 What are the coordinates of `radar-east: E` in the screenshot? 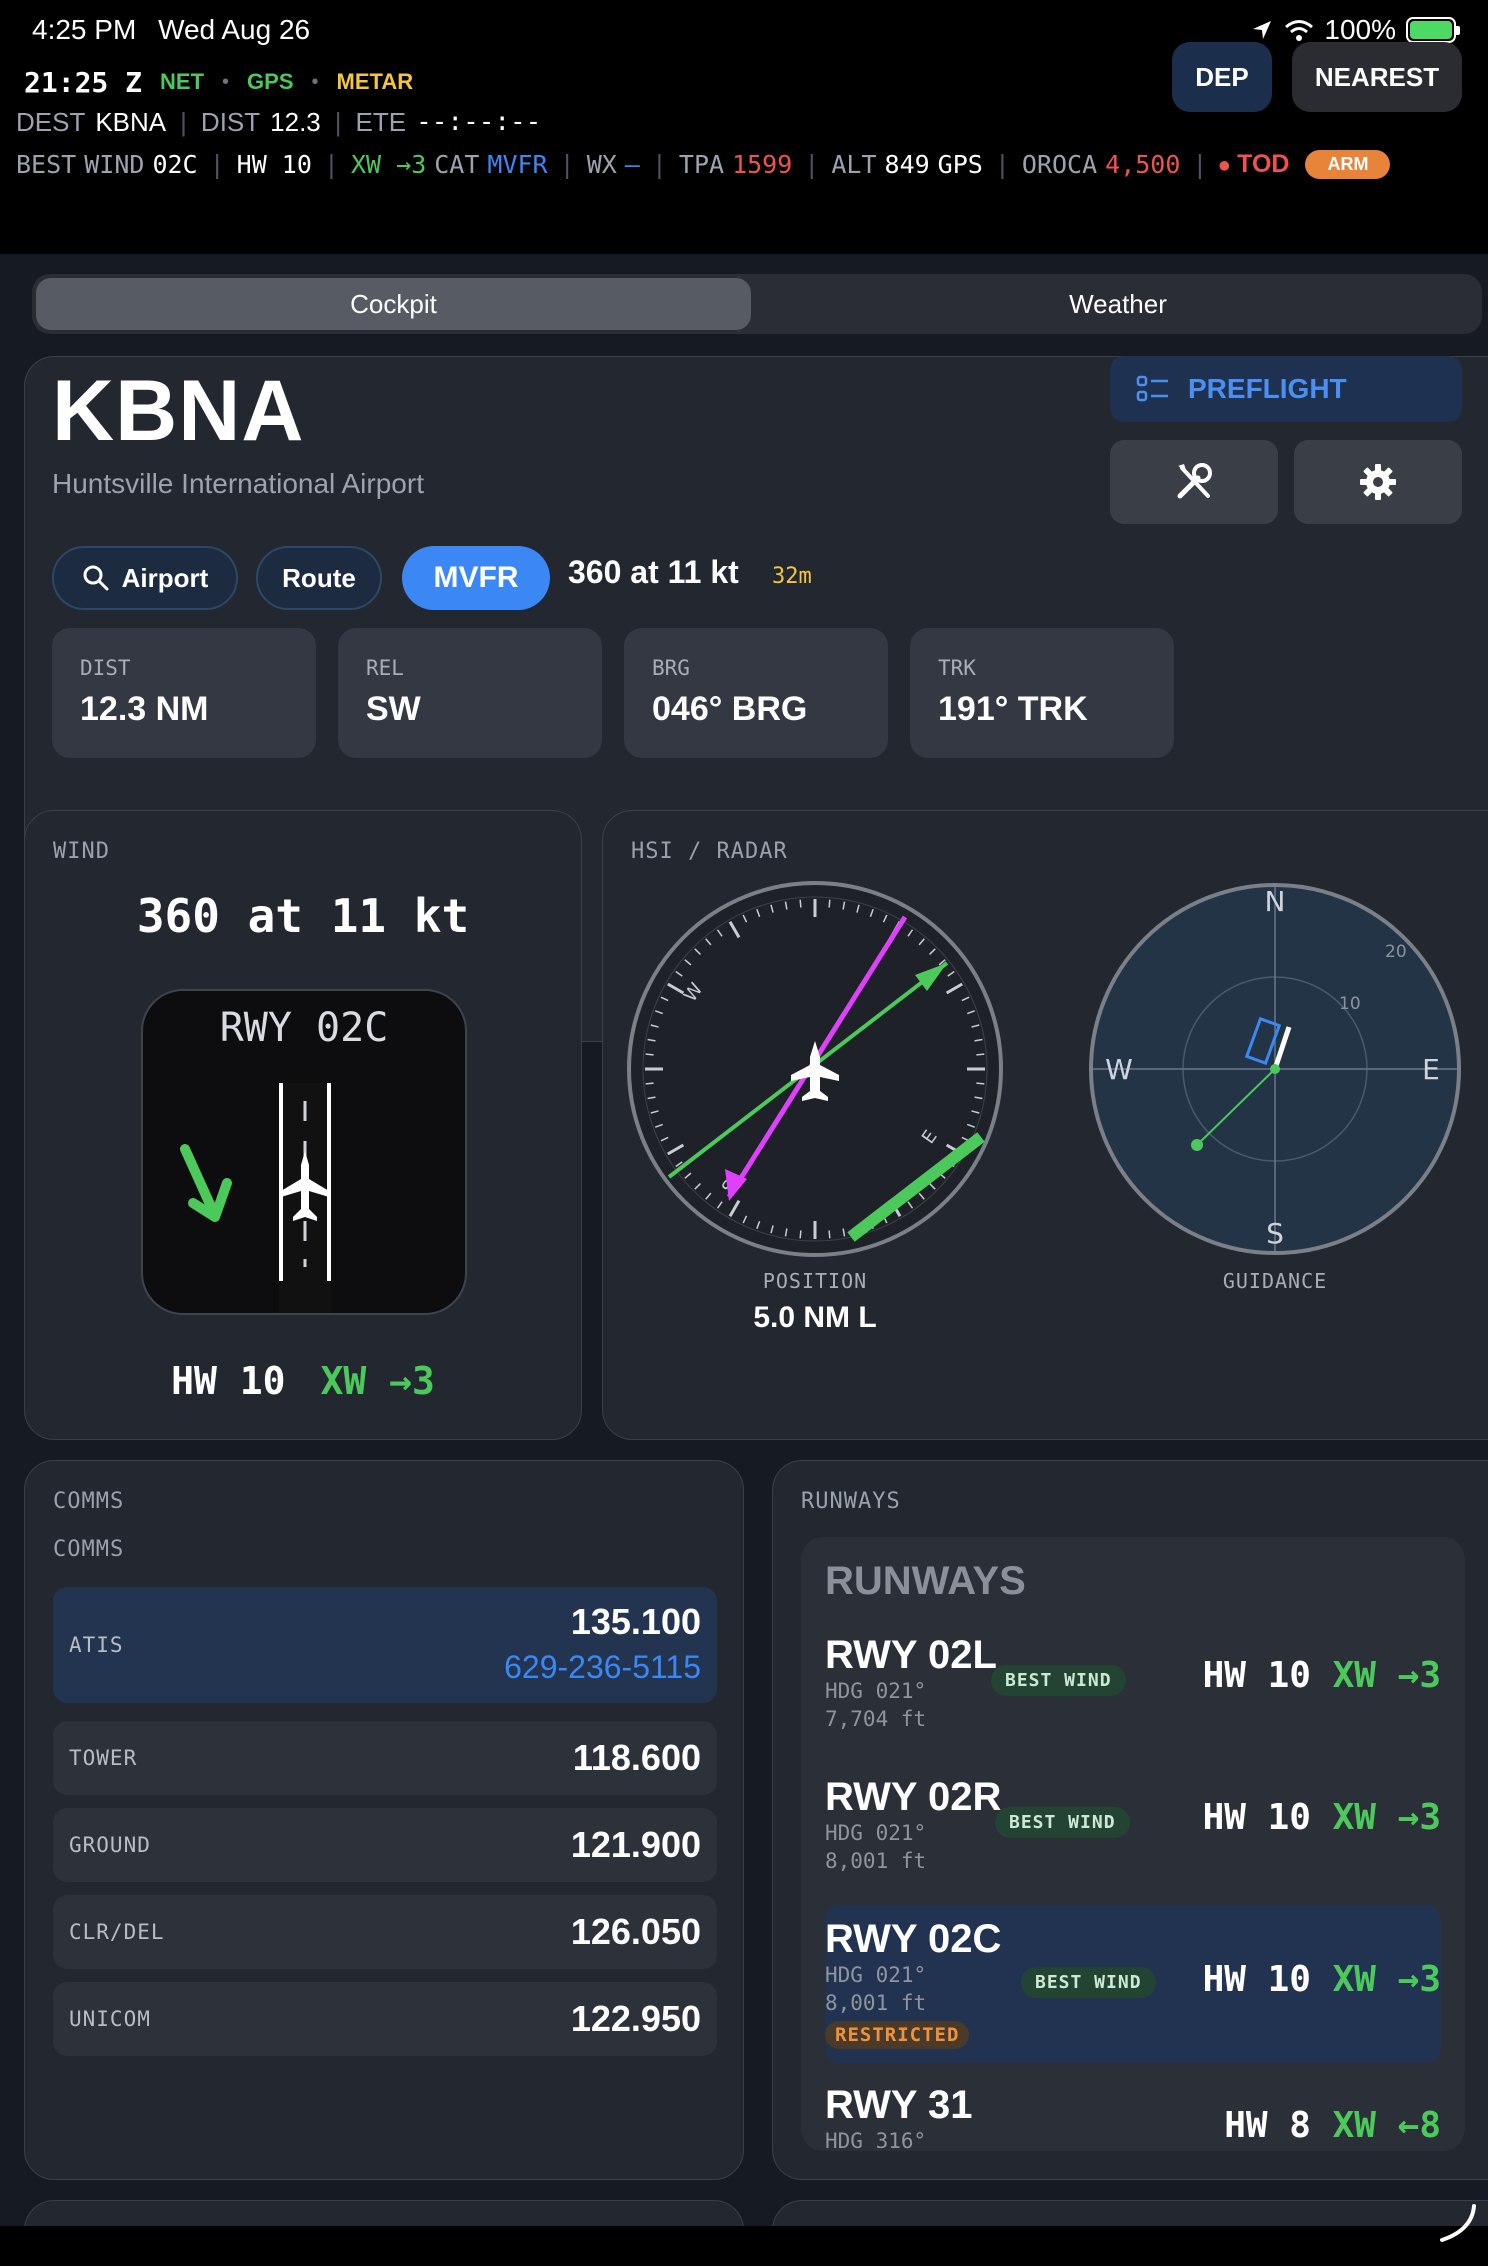 It's located at (1431, 1069).